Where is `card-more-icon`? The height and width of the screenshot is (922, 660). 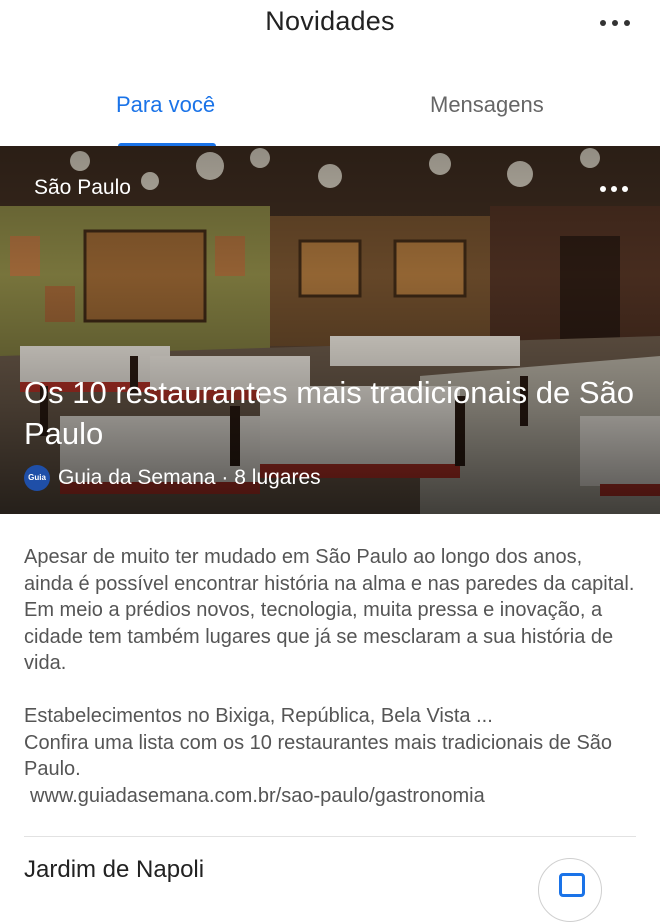
card-more-icon is located at coordinates (614, 189).